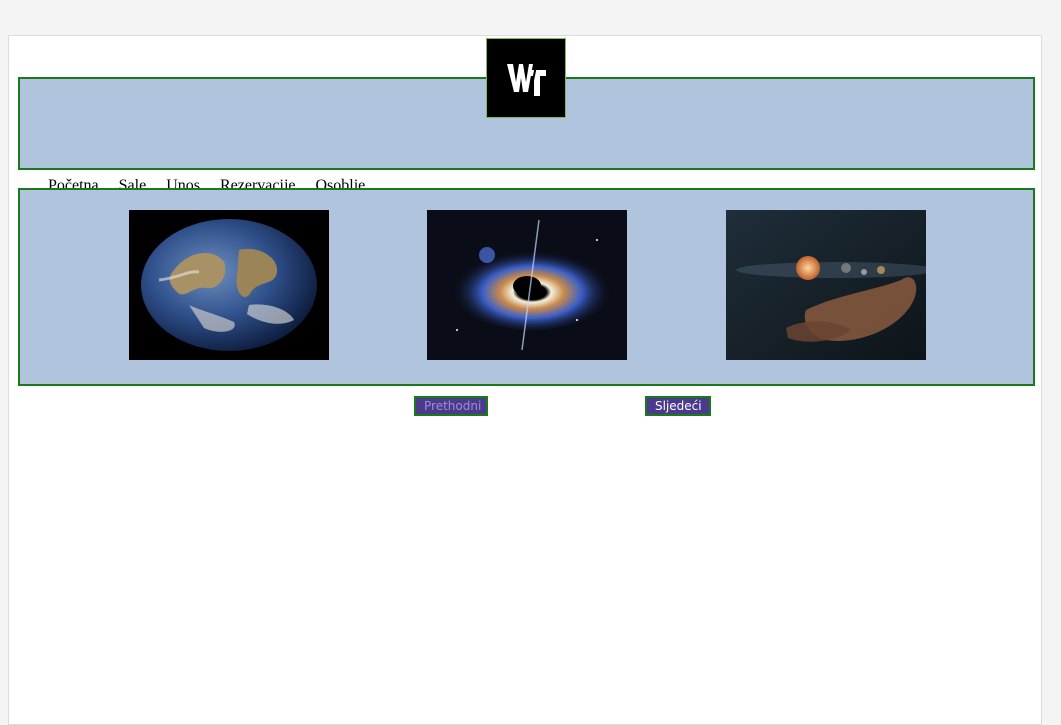 The height and width of the screenshot is (725, 1061). I want to click on previous-button: Prethodni, so click(451, 406).